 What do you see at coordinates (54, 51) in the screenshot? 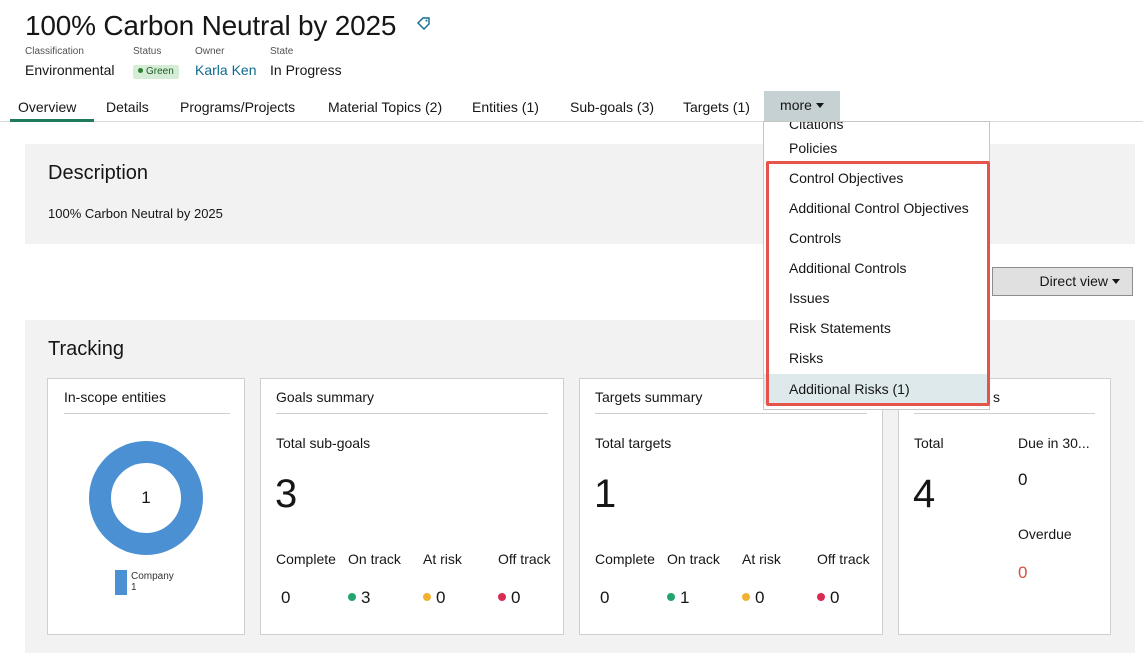
I see `classification-label: Classification` at bounding box center [54, 51].